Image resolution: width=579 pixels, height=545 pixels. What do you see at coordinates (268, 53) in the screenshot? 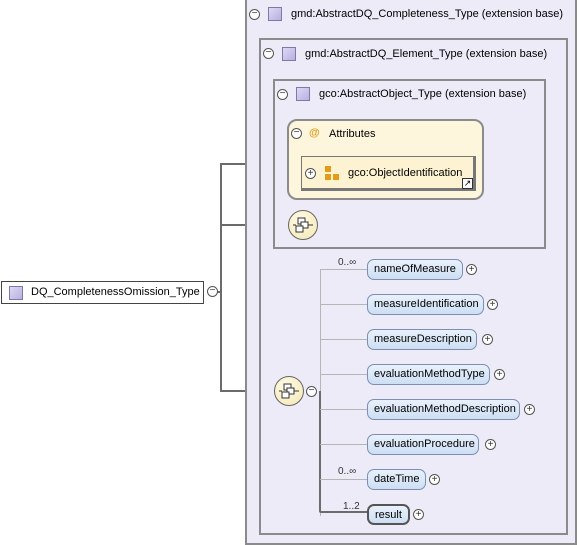
I see `middle-collapse-button: −` at bounding box center [268, 53].